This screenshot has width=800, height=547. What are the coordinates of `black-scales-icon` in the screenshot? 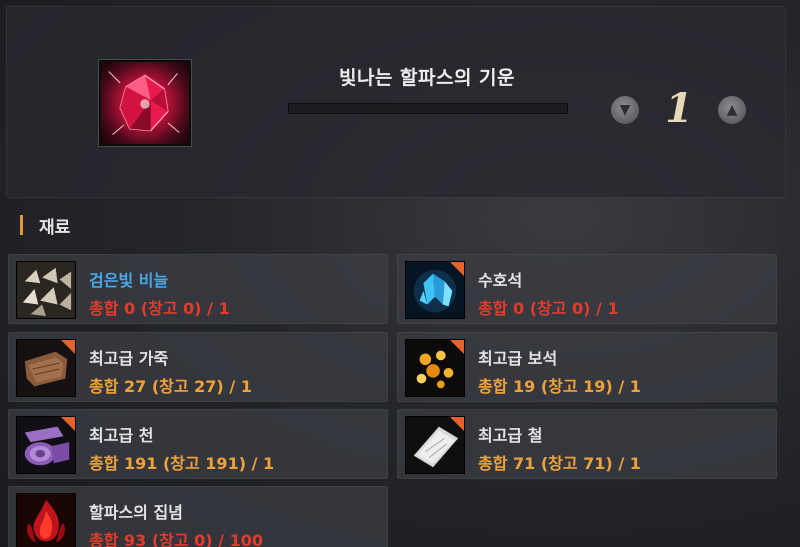 It's located at (46, 290).